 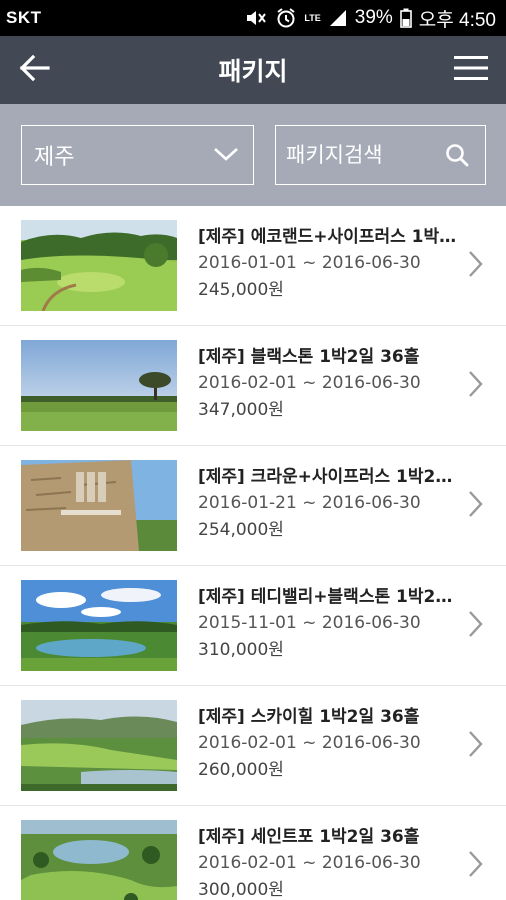 What do you see at coordinates (241, 410) in the screenshot?
I see `package-price: 347,000원` at bounding box center [241, 410].